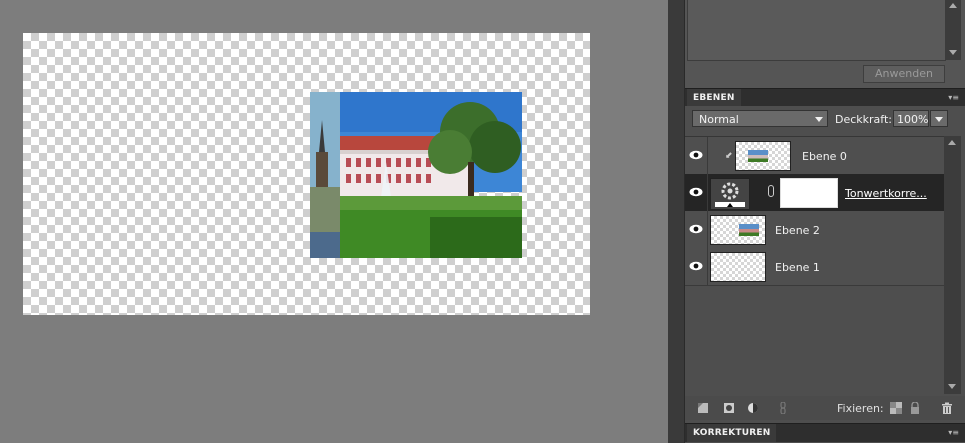  I want to click on layer-row: ⬋ Ebene 0, so click(814, 156).